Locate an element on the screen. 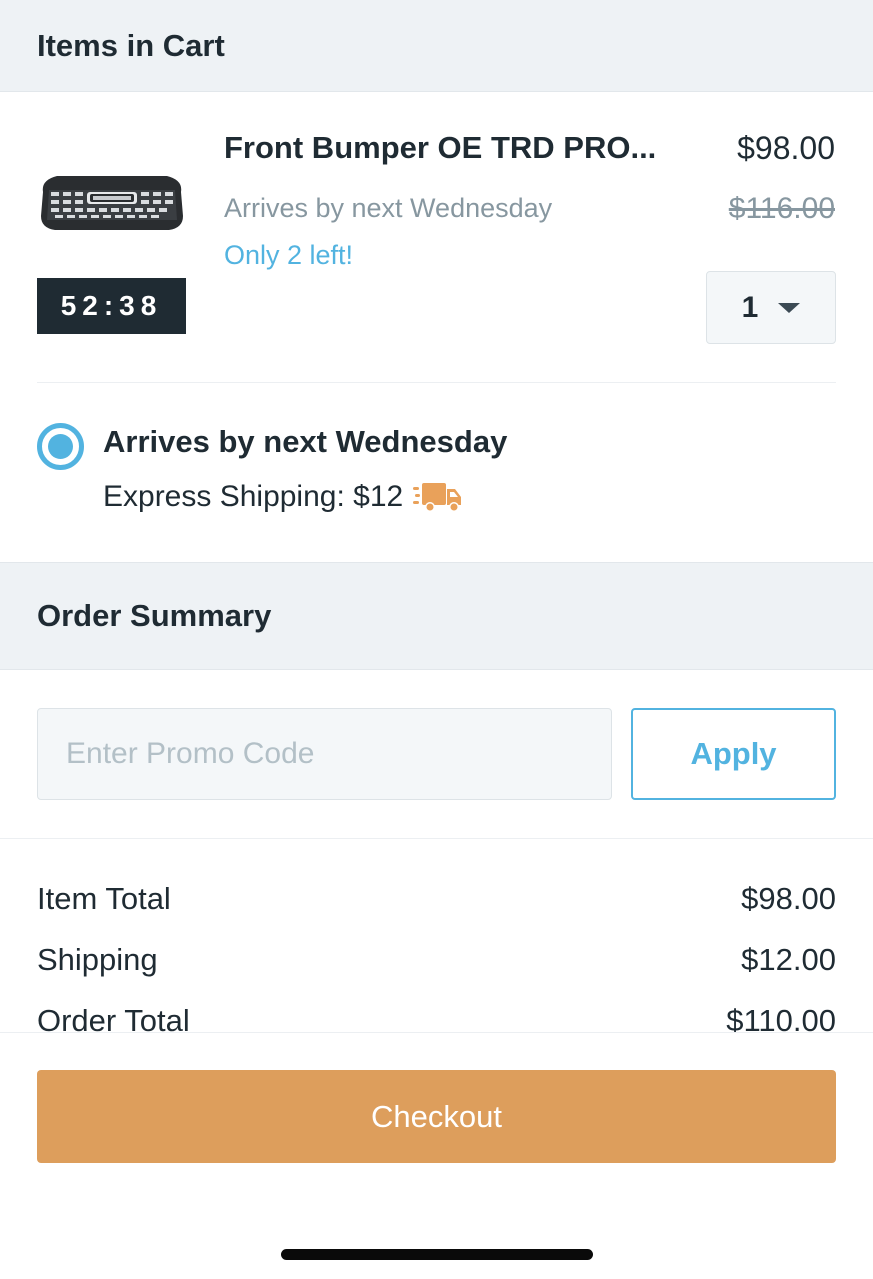 The height and width of the screenshot is (1279, 873). quantity-select: 1 is located at coordinates (771, 307).